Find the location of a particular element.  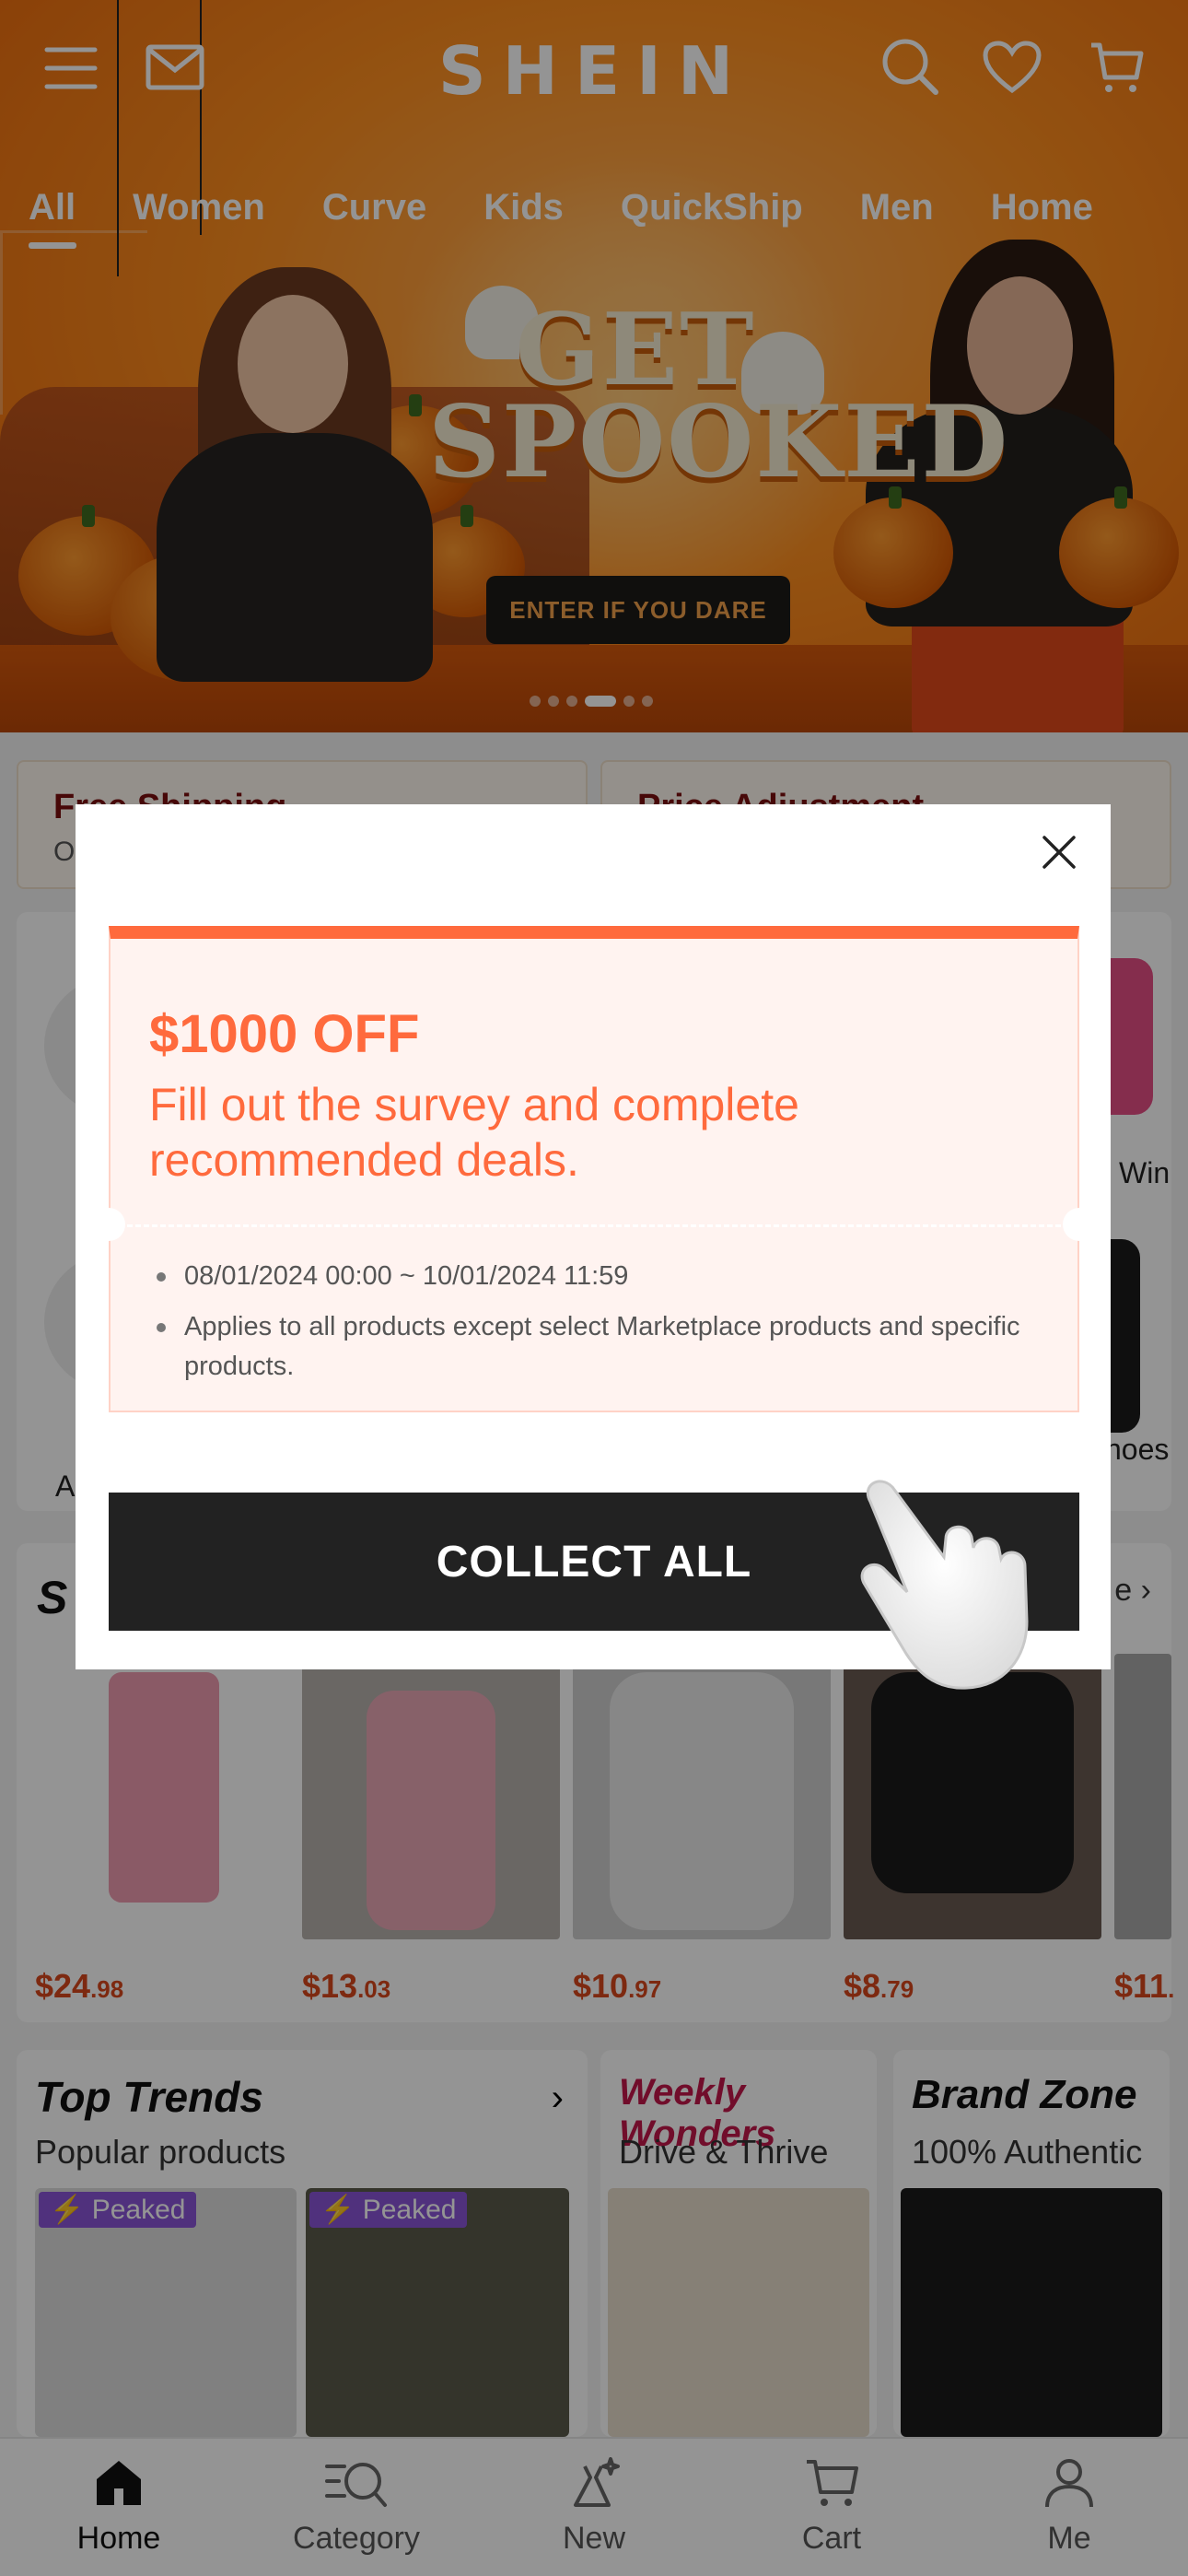

rule-text: 08/01/2024 00:00 ~ 10/01/2024 11:59 is located at coordinates (406, 1276).